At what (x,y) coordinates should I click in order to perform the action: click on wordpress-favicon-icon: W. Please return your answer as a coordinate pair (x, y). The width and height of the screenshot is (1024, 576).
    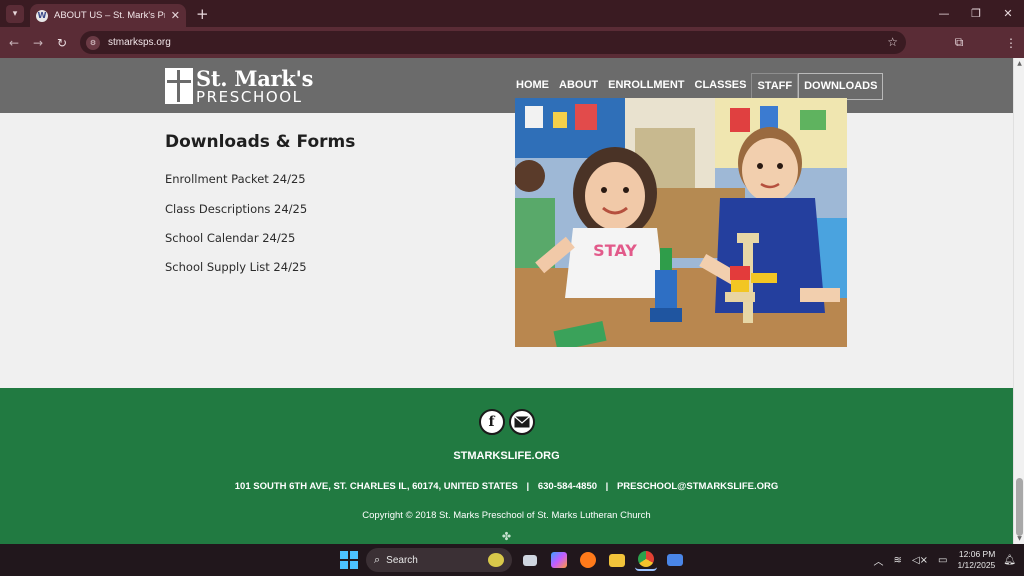
    Looking at the image, I should click on (42, 15).